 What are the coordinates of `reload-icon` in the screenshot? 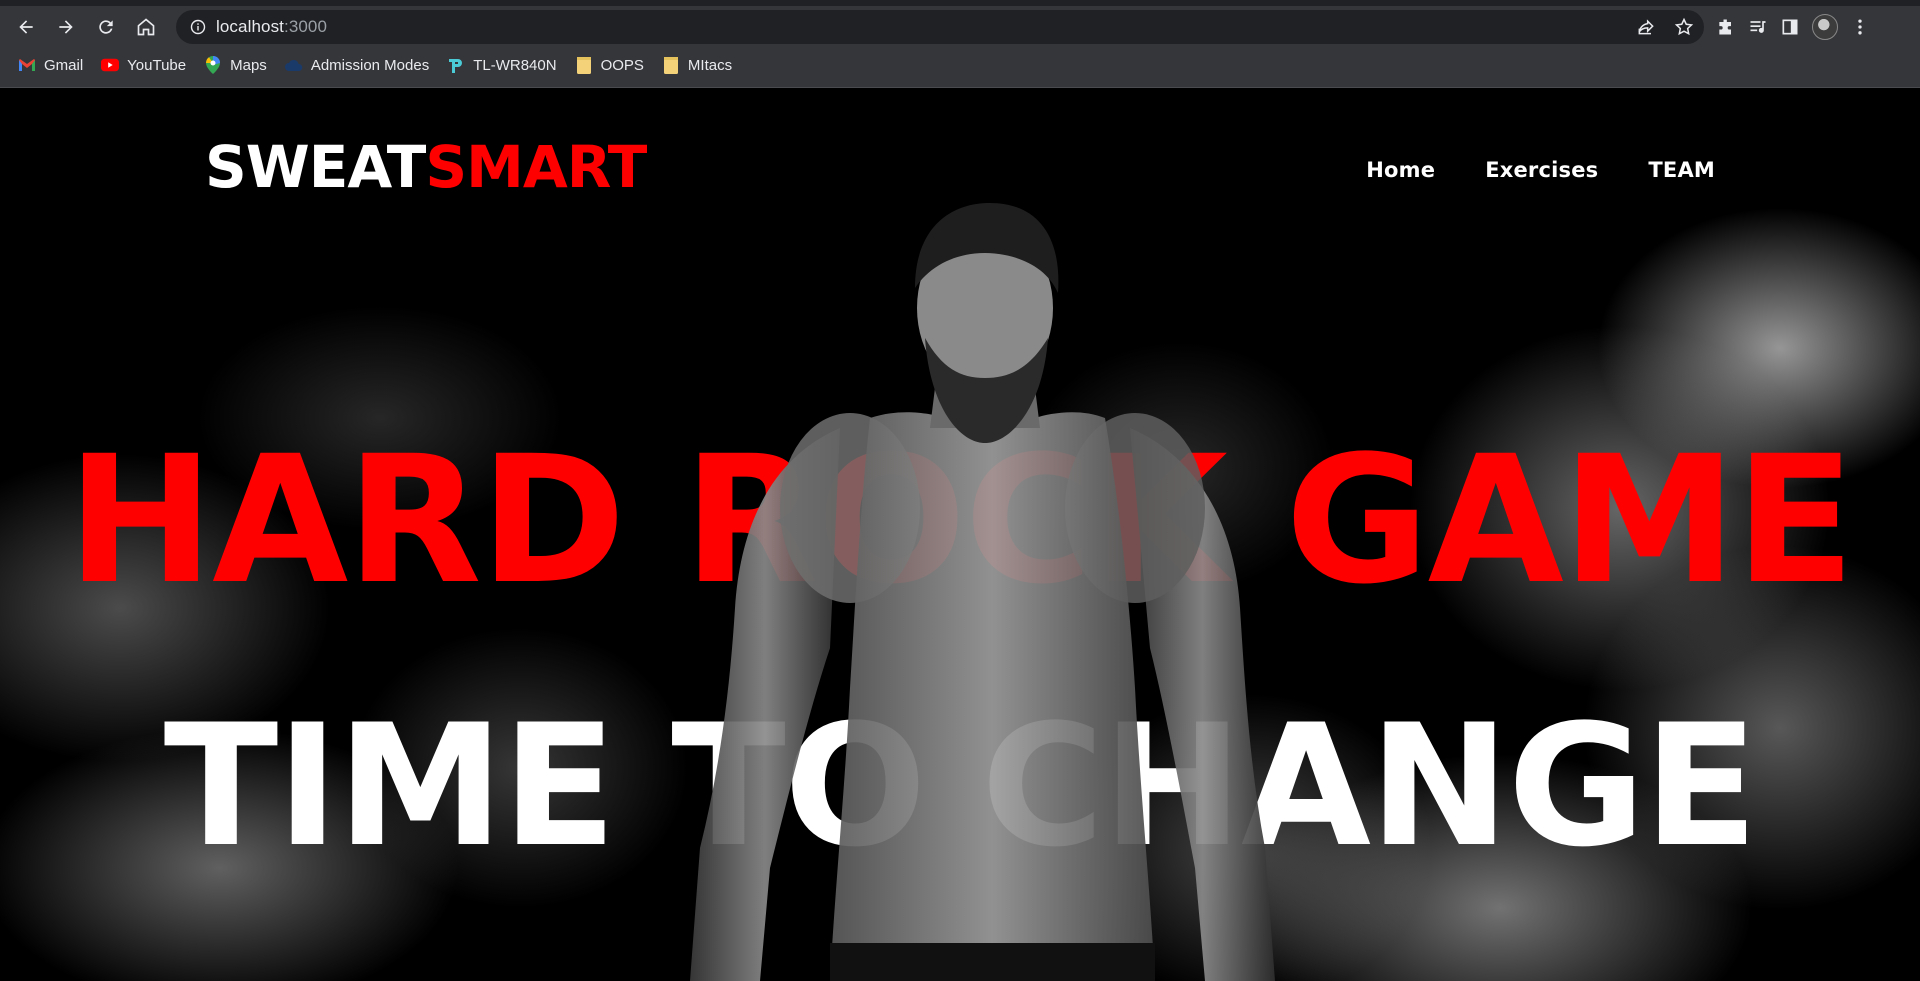 It's located at (106, 27).